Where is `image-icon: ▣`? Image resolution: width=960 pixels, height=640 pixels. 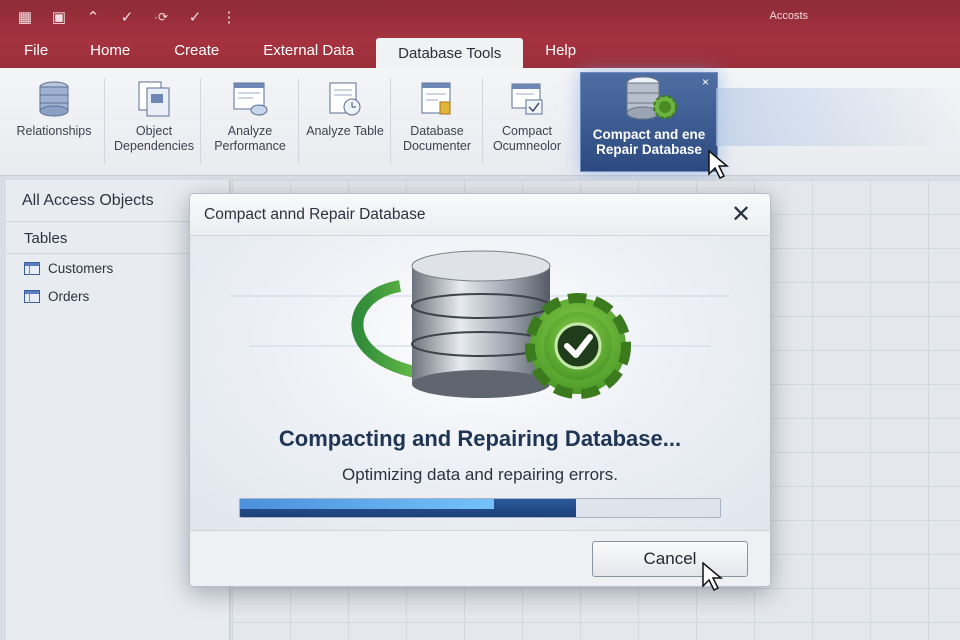 image-icon: ▣ is located at coordinates (59, 17).